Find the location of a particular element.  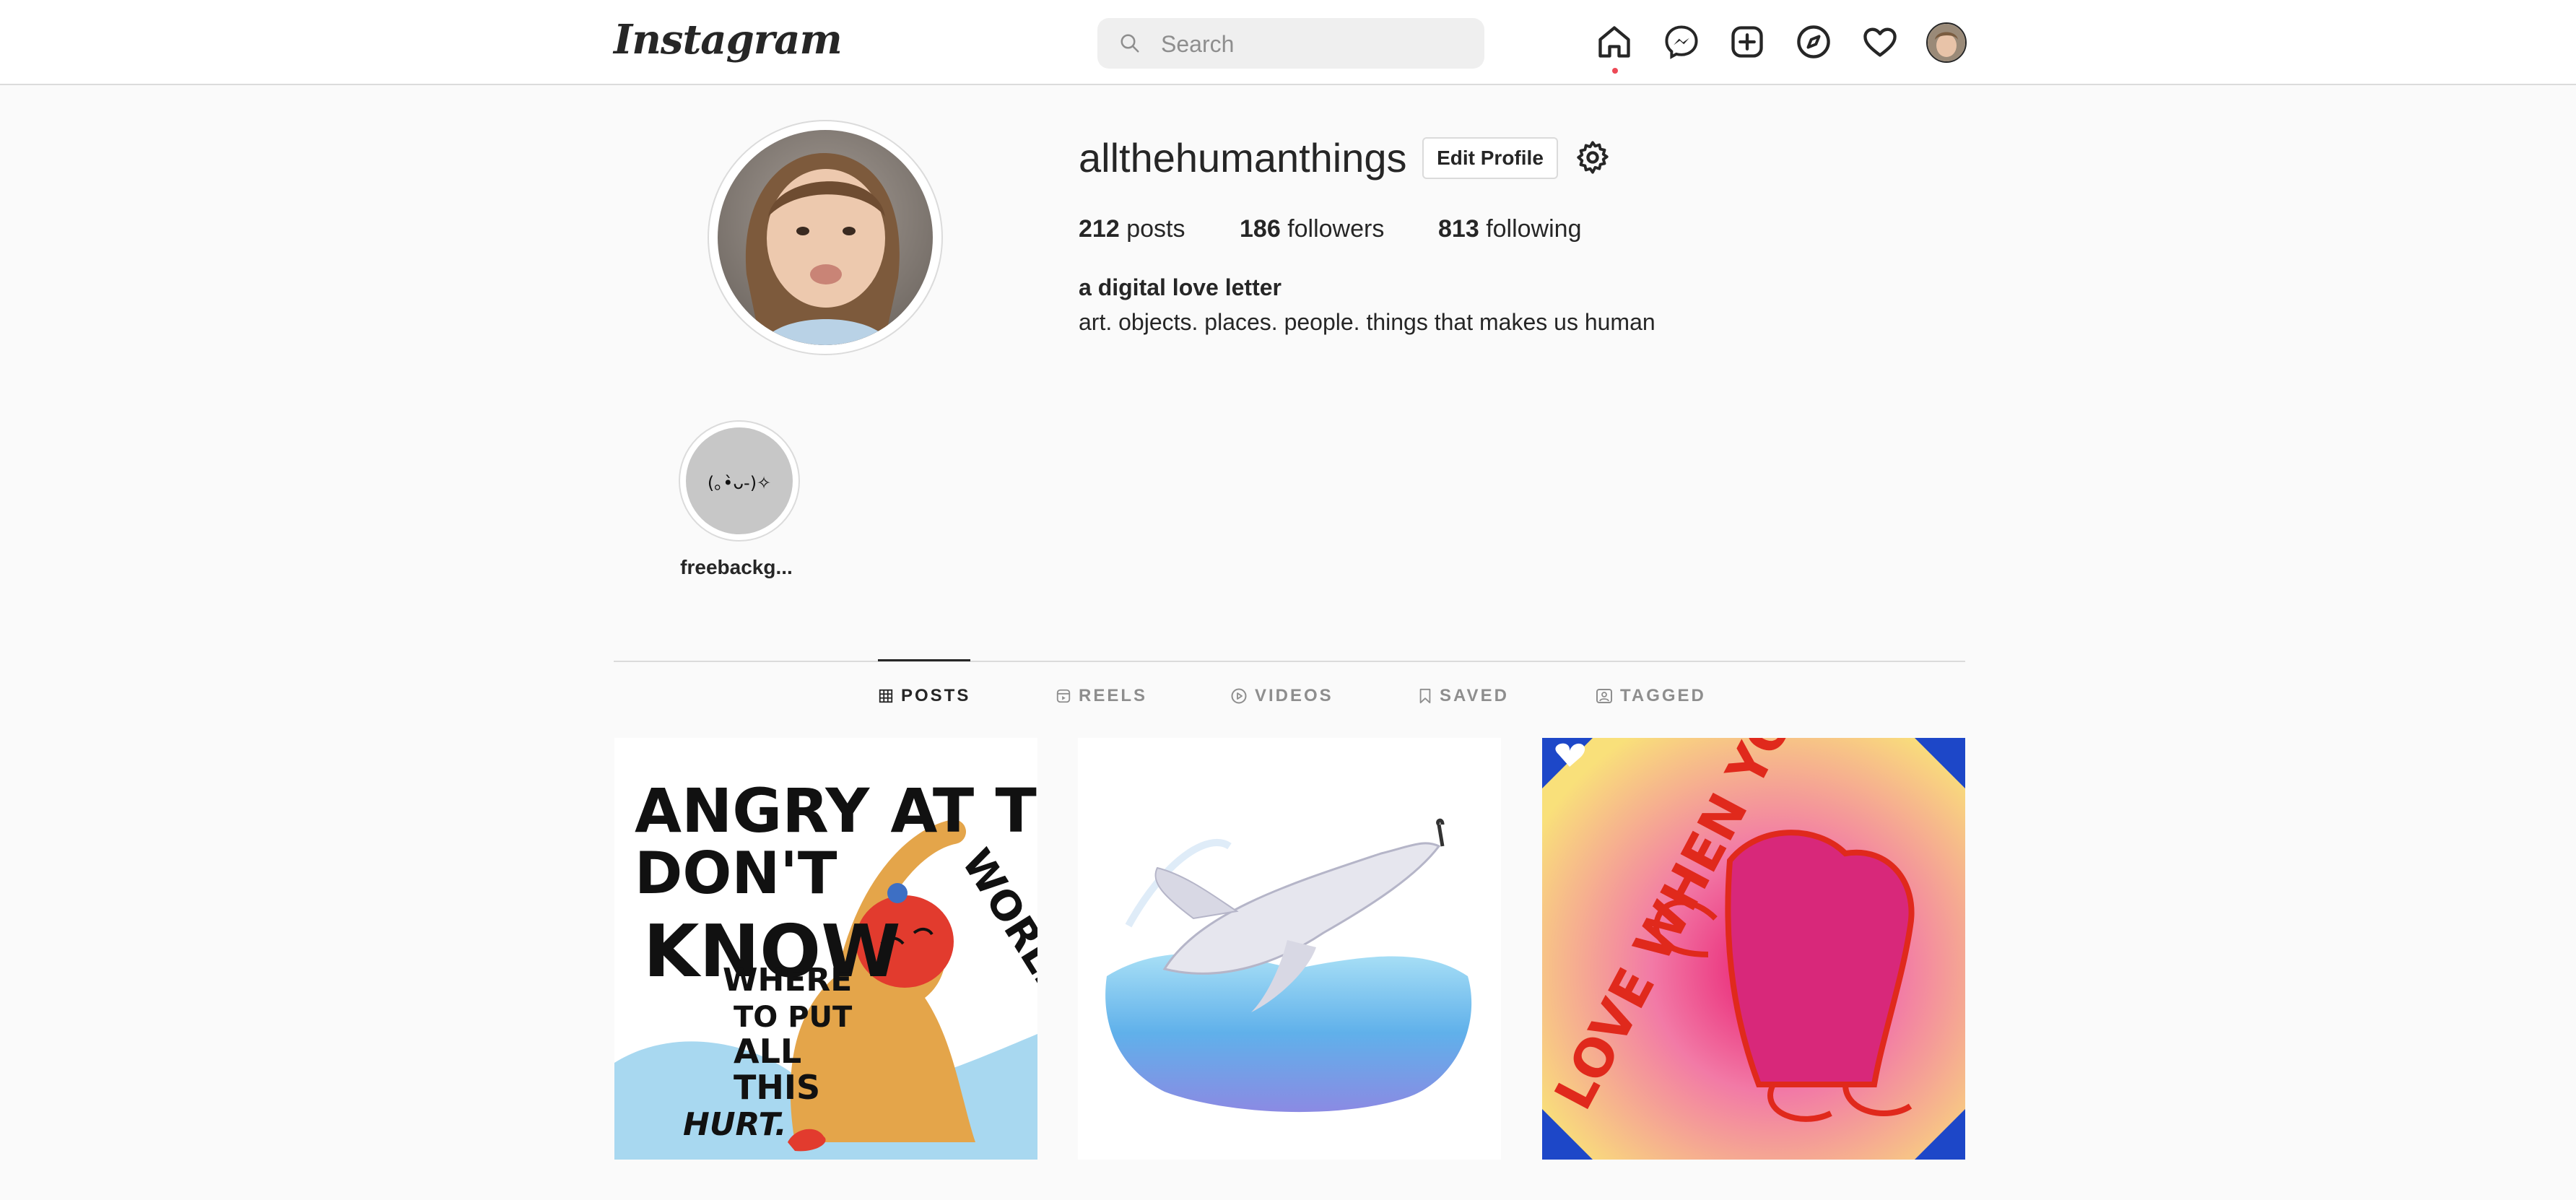

tab-posts: POSTS is located at coordinates (924, 696).